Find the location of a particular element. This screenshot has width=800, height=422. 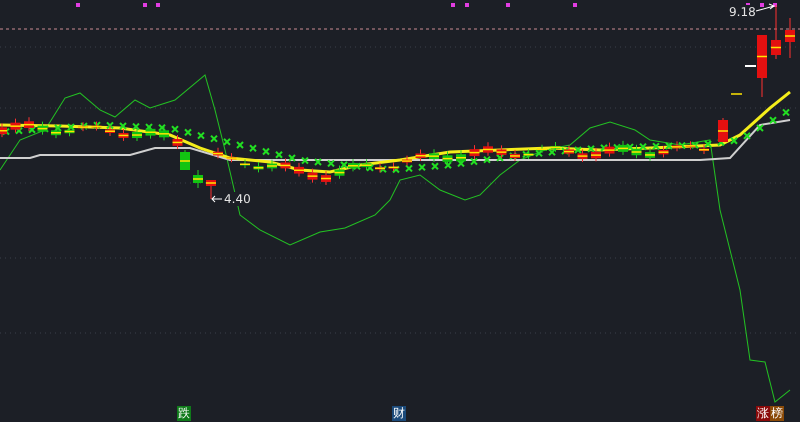

price-label: 4.40 is located at coordinates (237, 199).